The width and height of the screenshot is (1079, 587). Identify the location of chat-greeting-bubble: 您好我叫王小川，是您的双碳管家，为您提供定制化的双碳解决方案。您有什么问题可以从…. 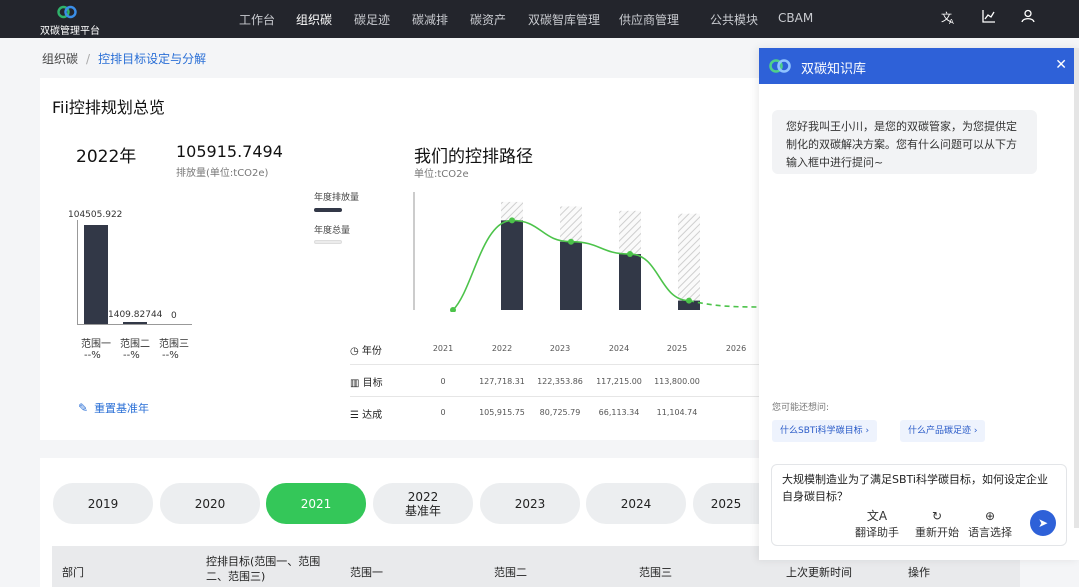
(904, 142).